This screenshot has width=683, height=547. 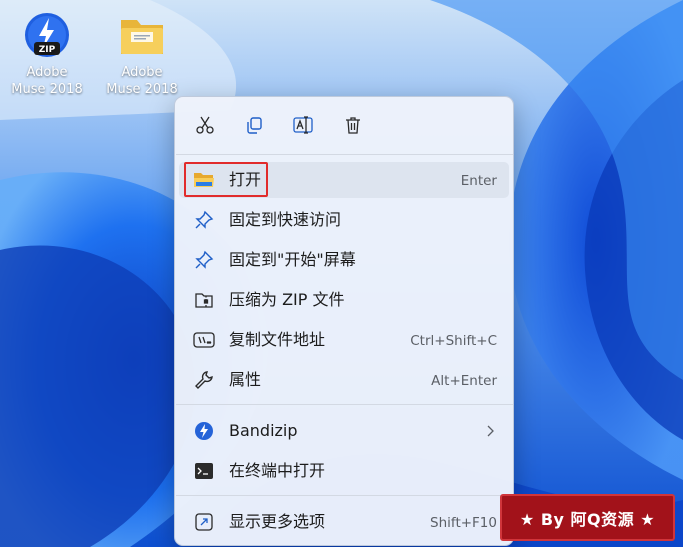 What do you see at coordinates (204, 431) in the screenshot?
I see `bandizip-icon` at bounding box center [204, 431].